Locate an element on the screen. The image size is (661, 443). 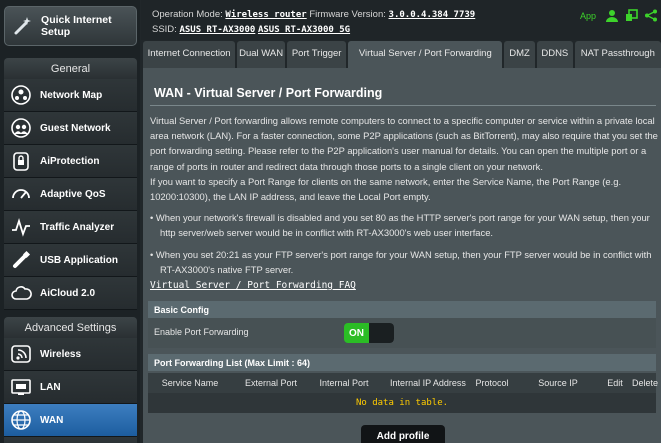
sidebar-item-adaptive-qos: Adaptive QoS is located at coordinates (70, 194).